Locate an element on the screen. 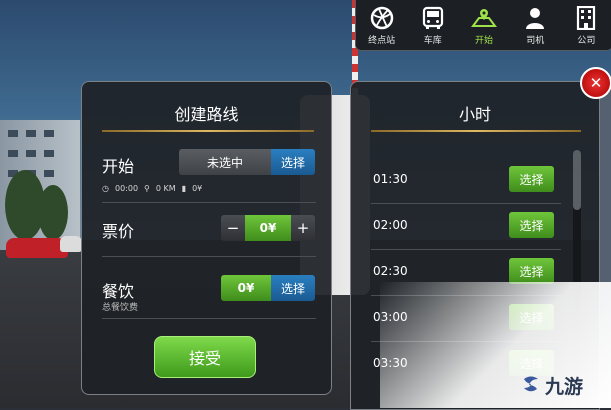 The image size is (611, 410). ticket-stepper: − 0¥ + is located at coordinates (268, 228).